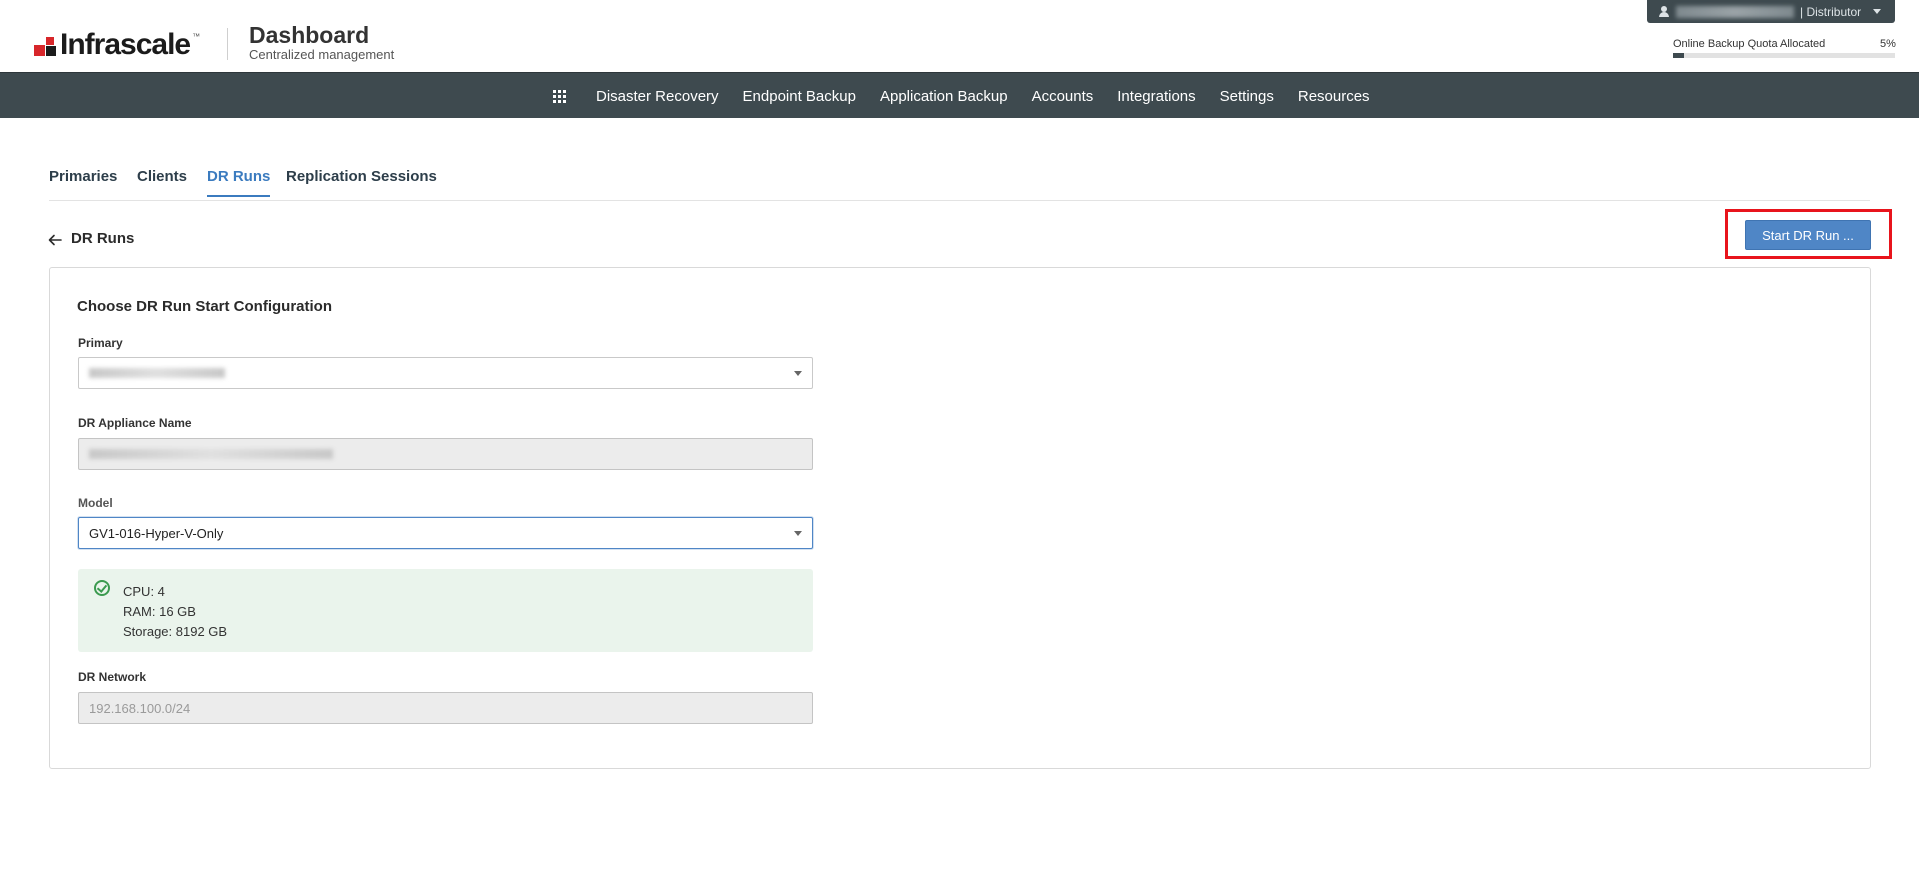 The width and height of the screenshot is (1919, 885). I want to click on model-select: GV1-016-Hyper-V-Only, so click(445, 533).